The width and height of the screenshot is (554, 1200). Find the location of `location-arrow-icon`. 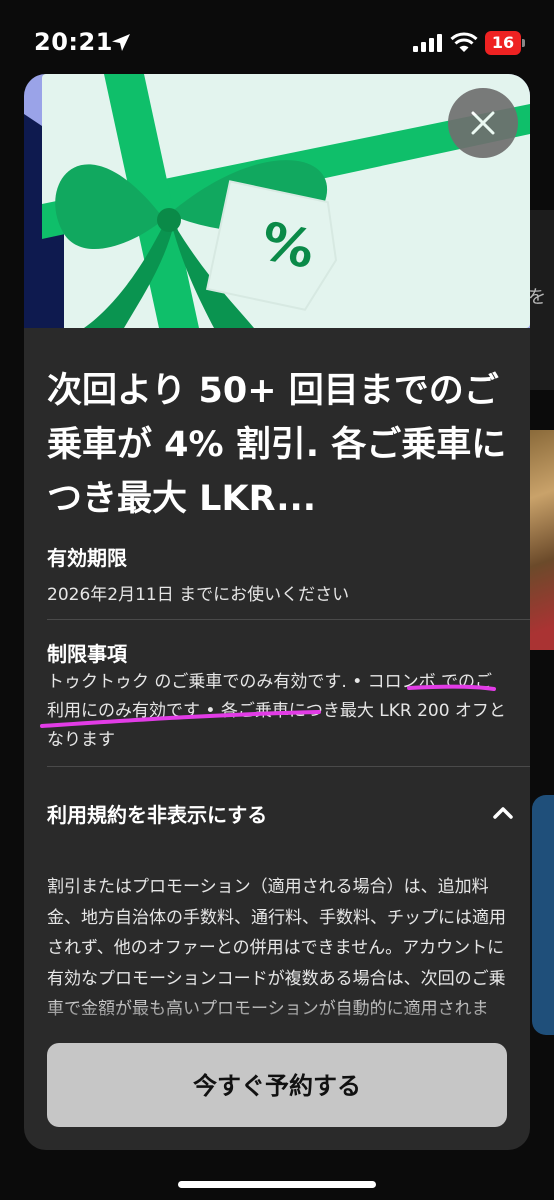

location-arrow-icon is located at coordinates (121, 42).